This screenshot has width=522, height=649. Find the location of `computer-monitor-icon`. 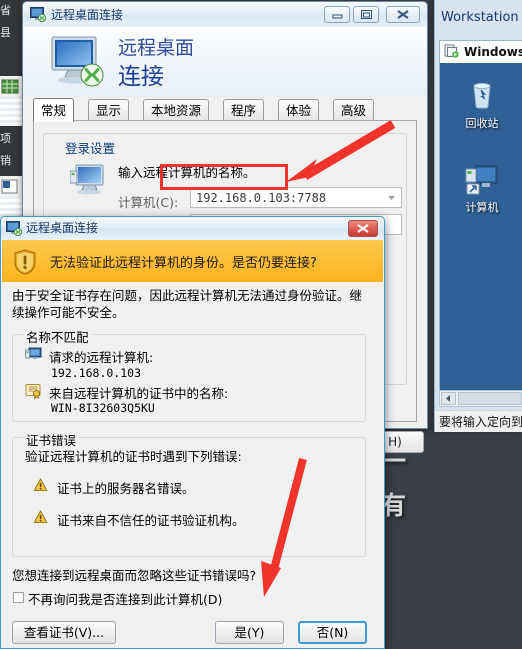

computer-monitor-icon is located at coordinates (87, 179).